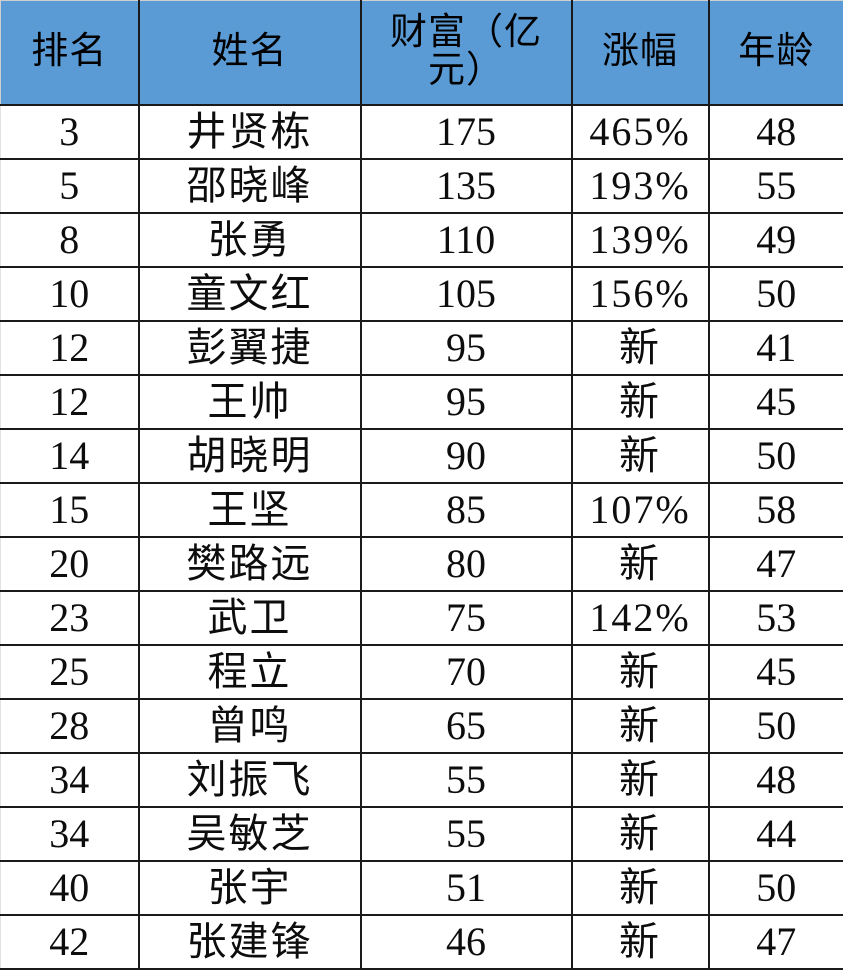 The height and width of the screenshot is (973, 843). I want to click on cell-wealth: 51, so click(466, 888).